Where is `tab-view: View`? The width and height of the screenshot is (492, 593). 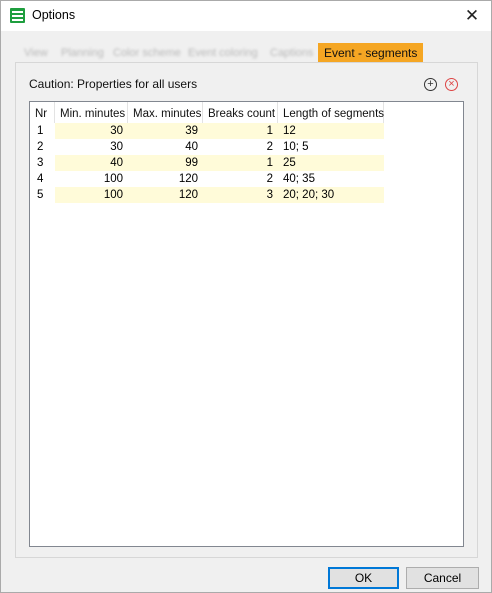
tab-view: View is located at coordinates (36, 53).